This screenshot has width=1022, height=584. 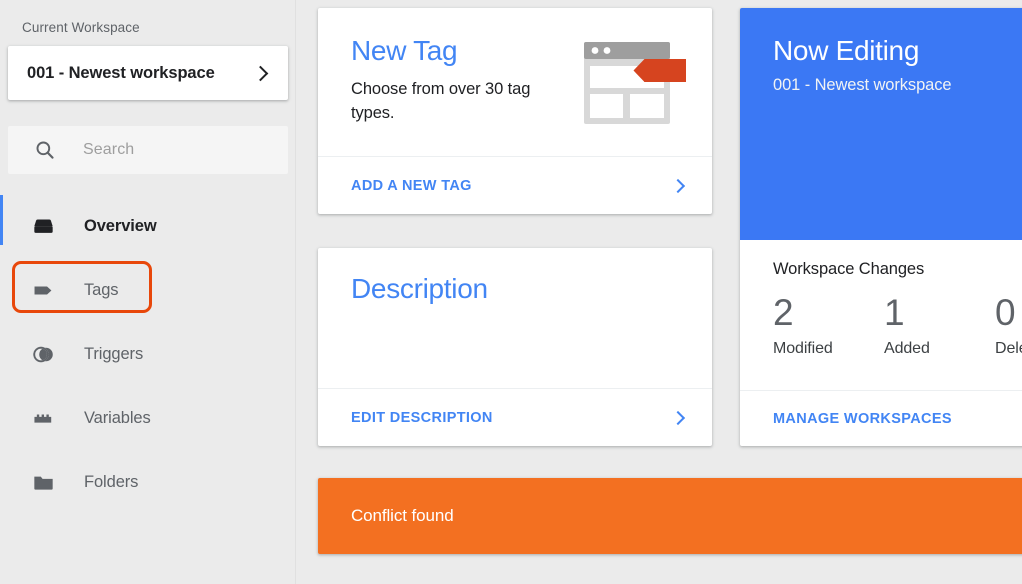 I want to click on new-tag-card-body: New Tag Choose from over 30 tag types., so click(x=515, y=67).